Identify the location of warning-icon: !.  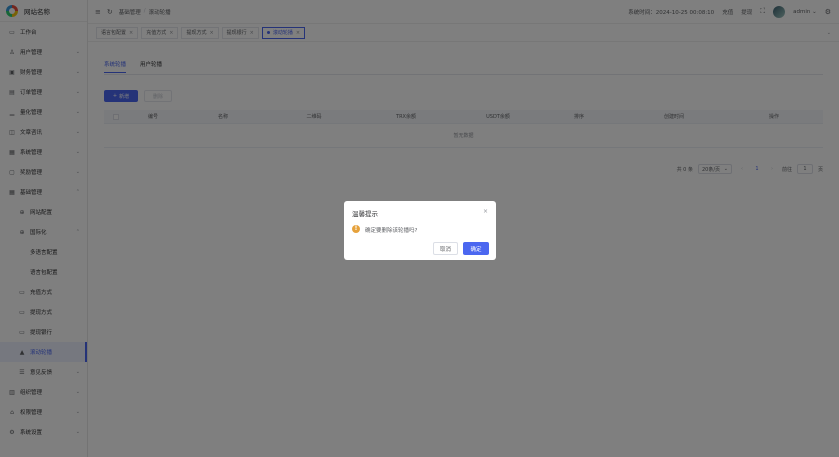
(356, 229).